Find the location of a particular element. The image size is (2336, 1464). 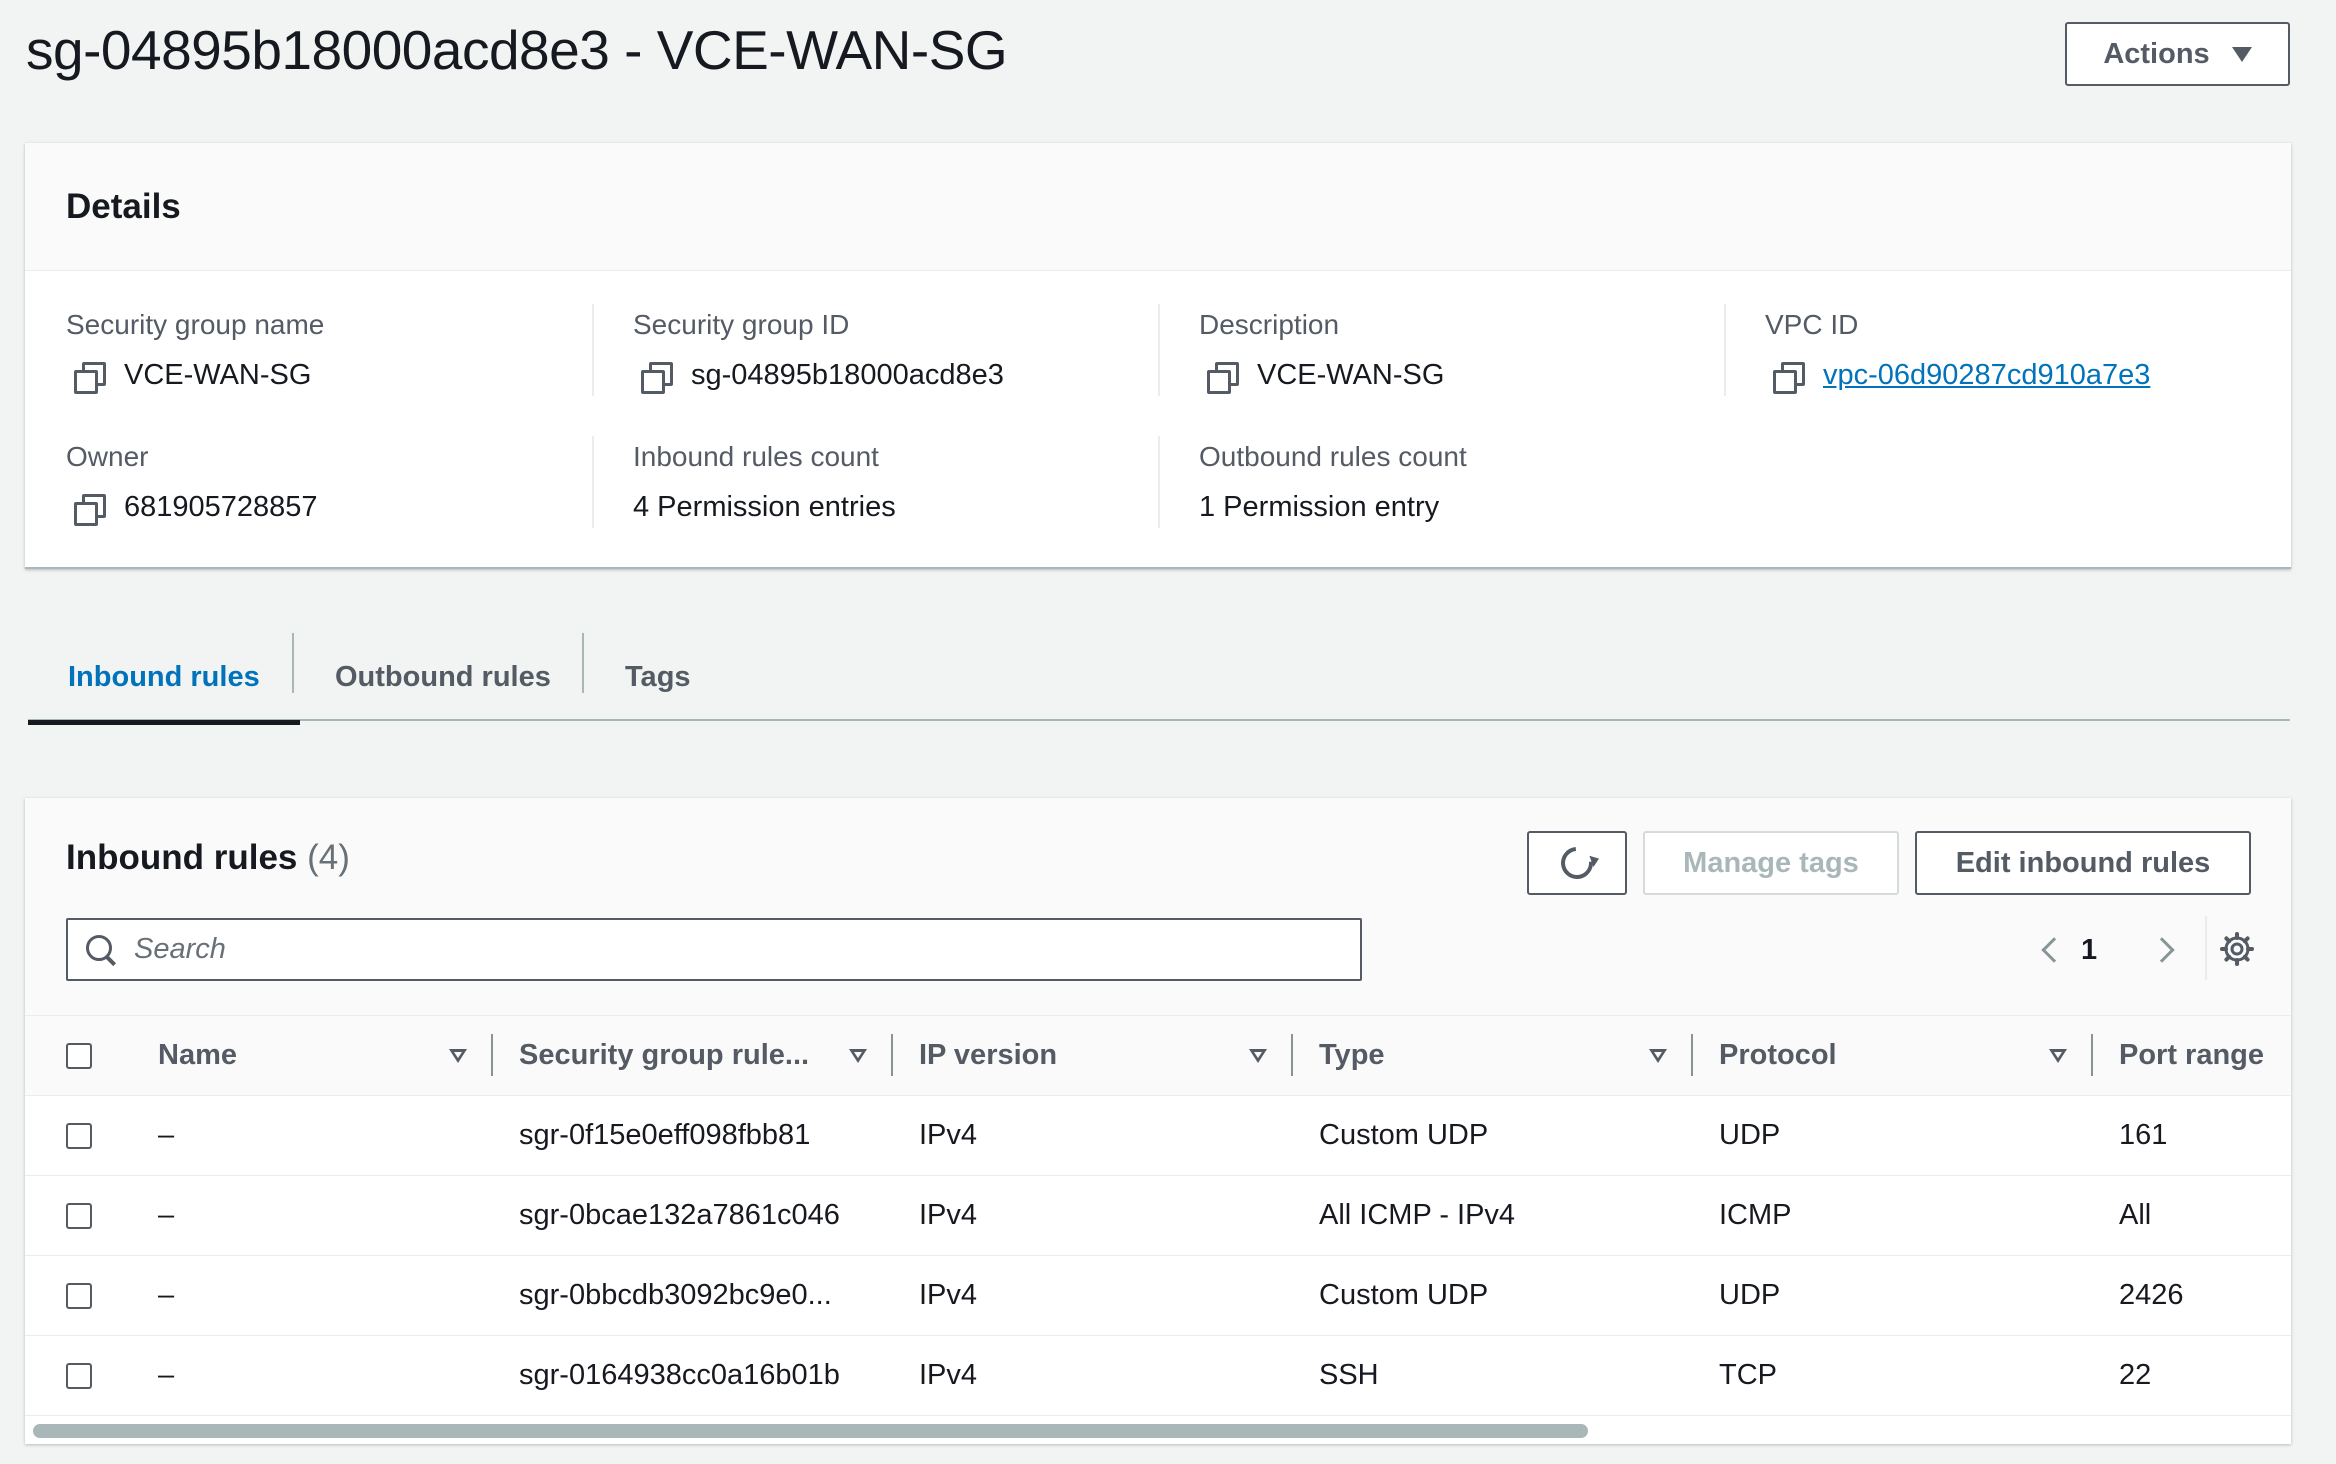

column-header-type: Type is located at coordinates (1493, 1056).